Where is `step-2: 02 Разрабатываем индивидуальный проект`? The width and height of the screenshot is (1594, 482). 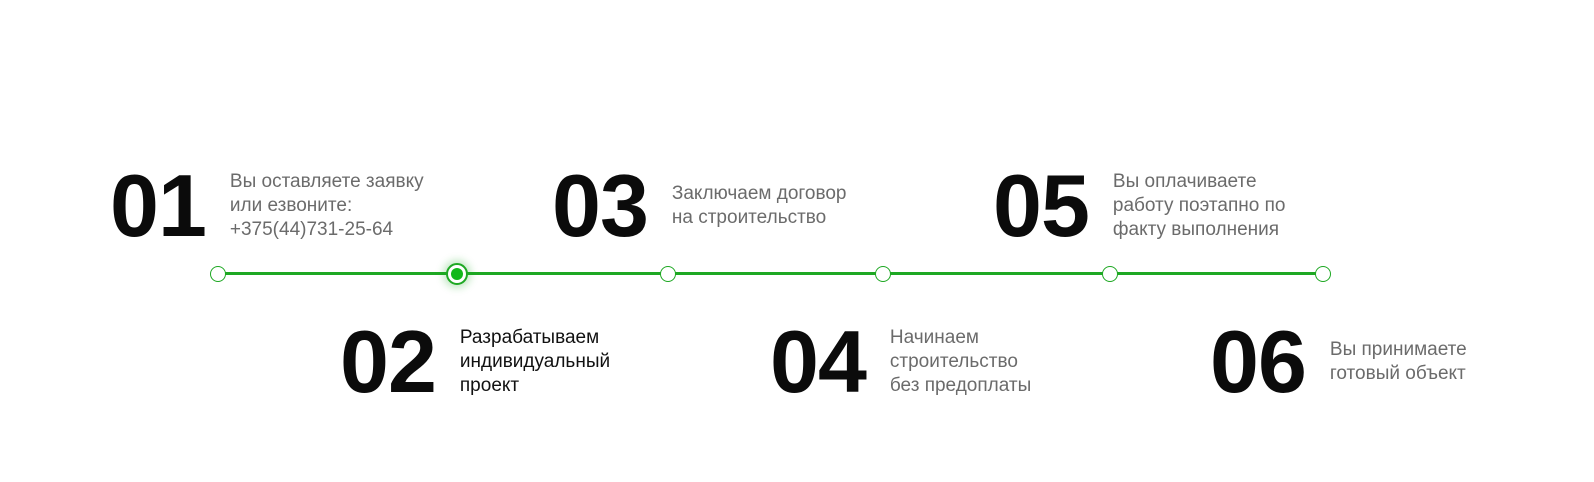 step-2: 02 Разрабатываем индивидуальный проект is located at coordinates (475, 362).